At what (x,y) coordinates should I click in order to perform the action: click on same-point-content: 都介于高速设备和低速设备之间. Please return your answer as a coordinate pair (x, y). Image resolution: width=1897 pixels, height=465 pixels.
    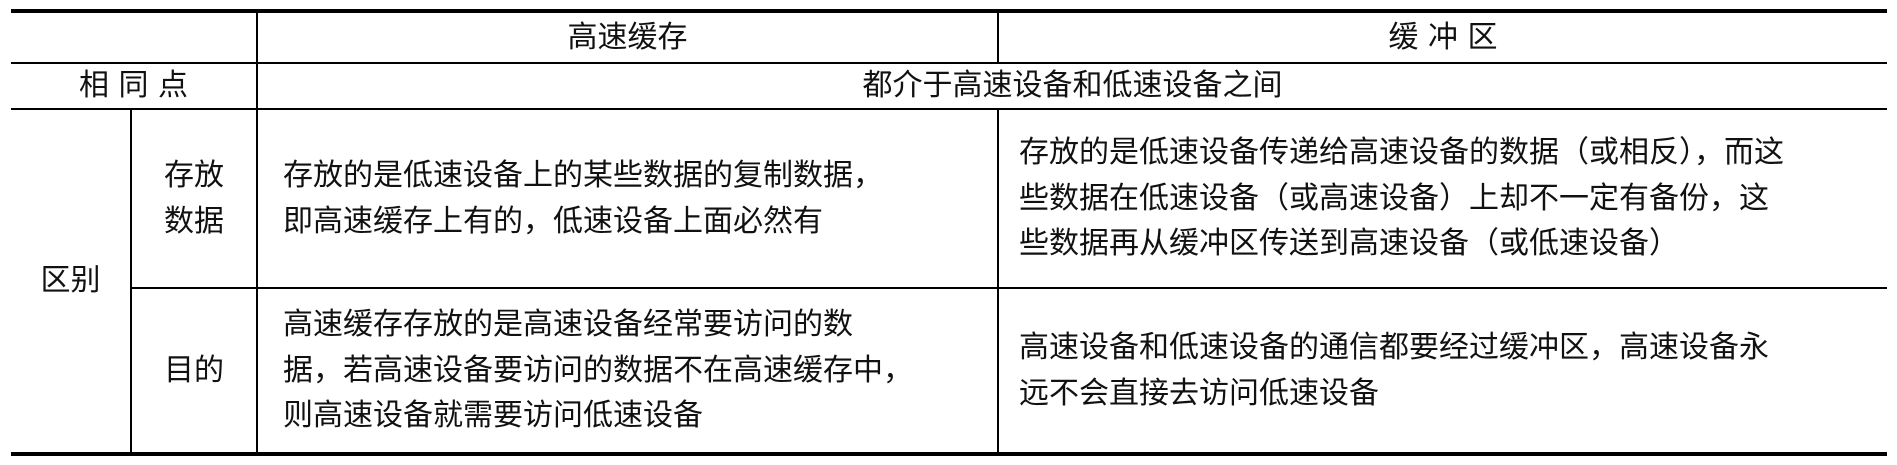
    Looking at the image, I should click on (1072, 86).